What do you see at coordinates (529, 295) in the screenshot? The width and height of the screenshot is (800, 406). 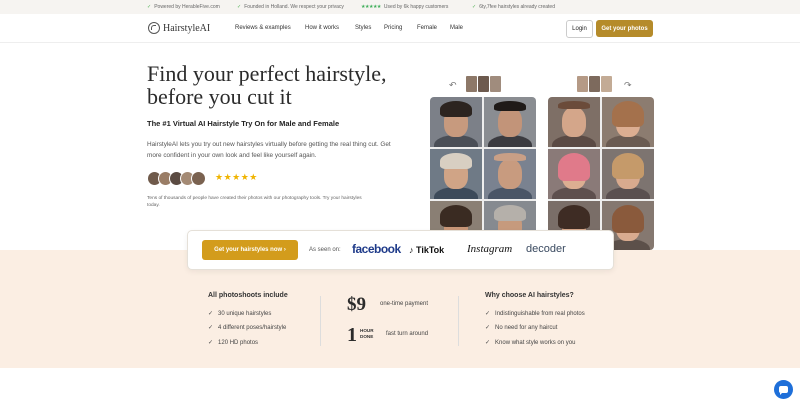 I see `why-title: Why choose AI hairstyles?` at bounding box center [529, 295].